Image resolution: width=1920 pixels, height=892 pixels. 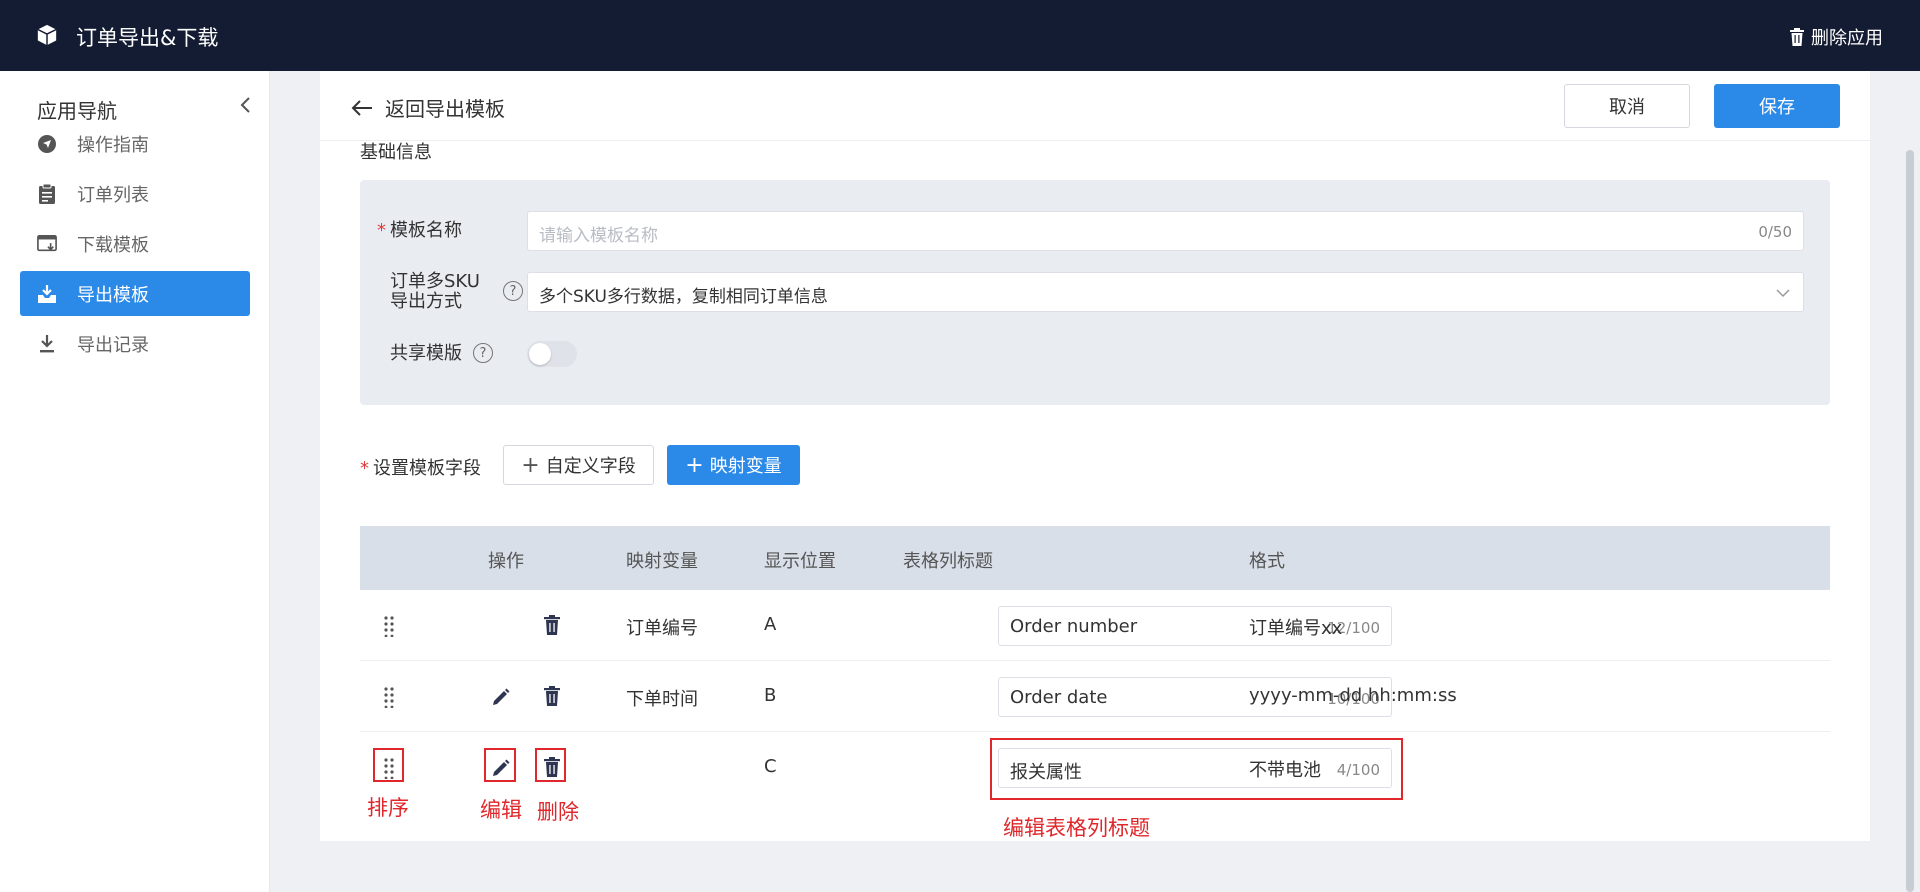 What do you see at coordinates (683, 297) in the screenshot?
I see `sku-mode-value: 多个SKU多行数据，复制相同订单信息` at bounding box center [683, 297].